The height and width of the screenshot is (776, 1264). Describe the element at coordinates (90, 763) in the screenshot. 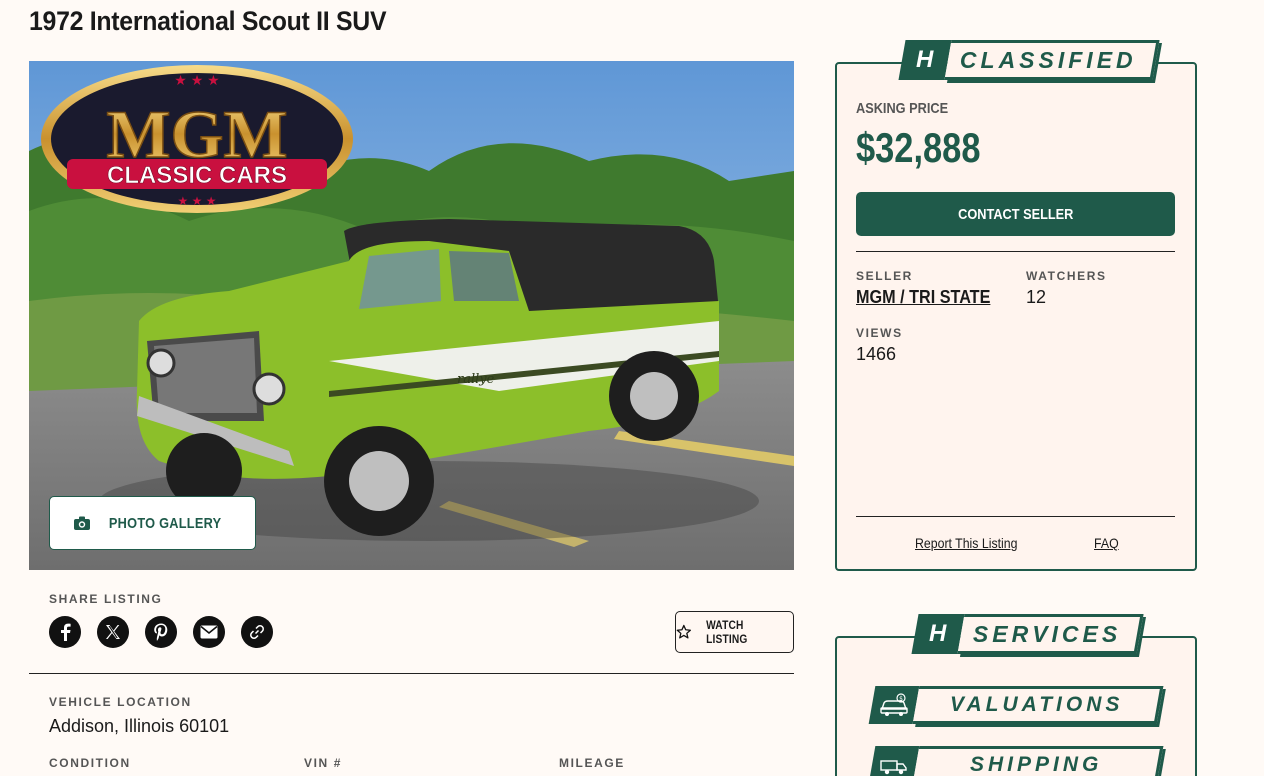

I see `condition-label: CONDITION` at that location.